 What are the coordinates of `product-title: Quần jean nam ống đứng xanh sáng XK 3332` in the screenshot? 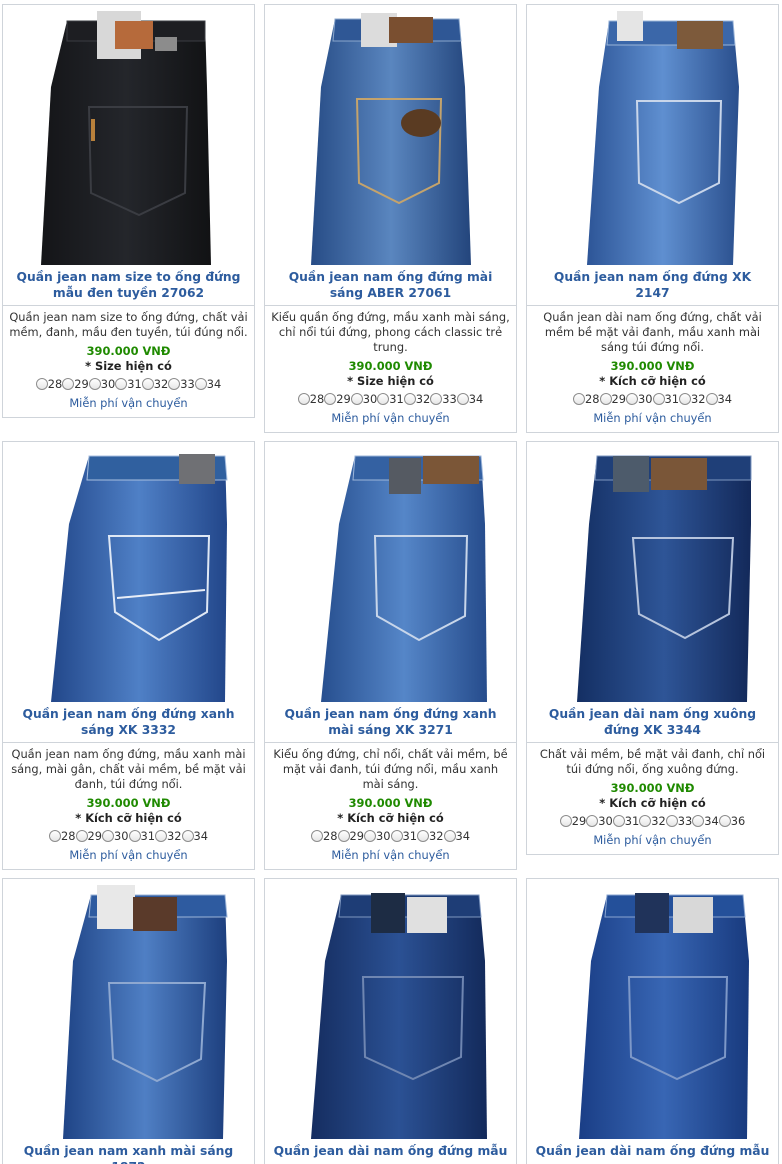 It's located at (128, 723).